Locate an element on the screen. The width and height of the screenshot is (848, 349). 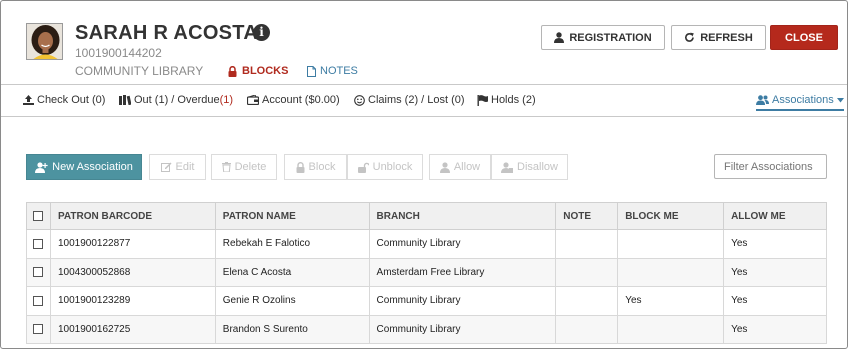
filter-associations-input is located at coordinates (770, 166).